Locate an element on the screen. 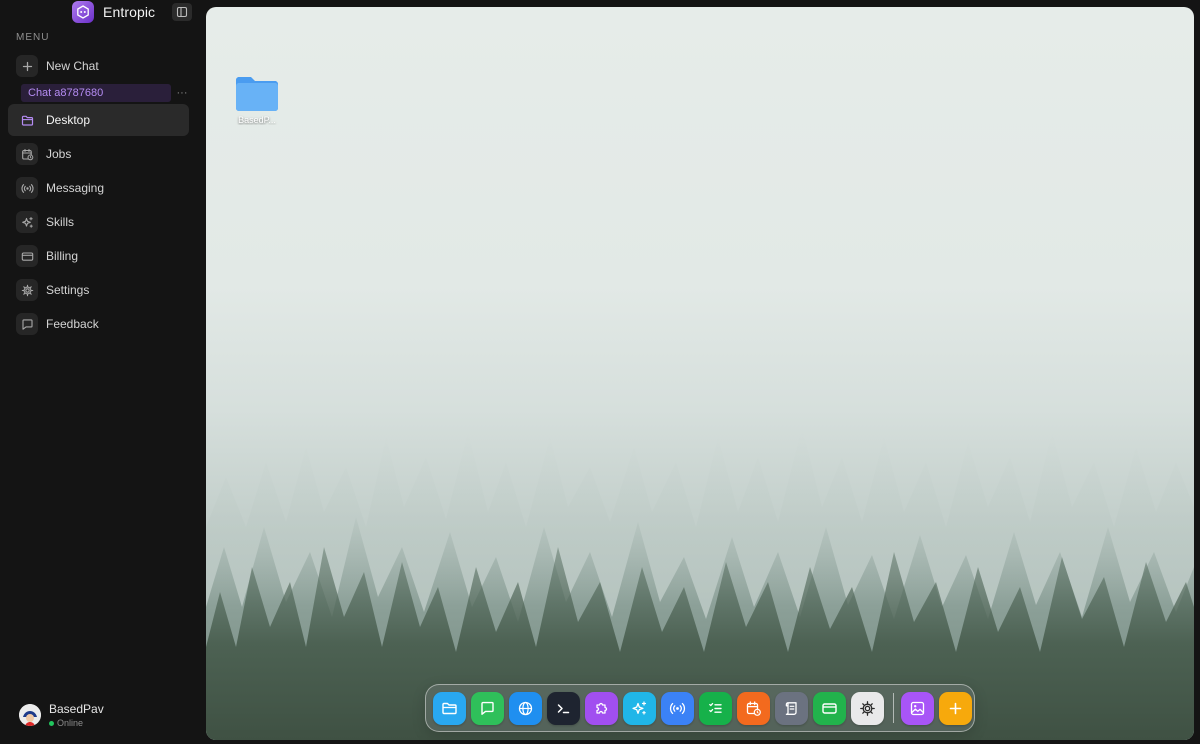  user-profile: BasedPav Online is located at coordinates (104, 716).